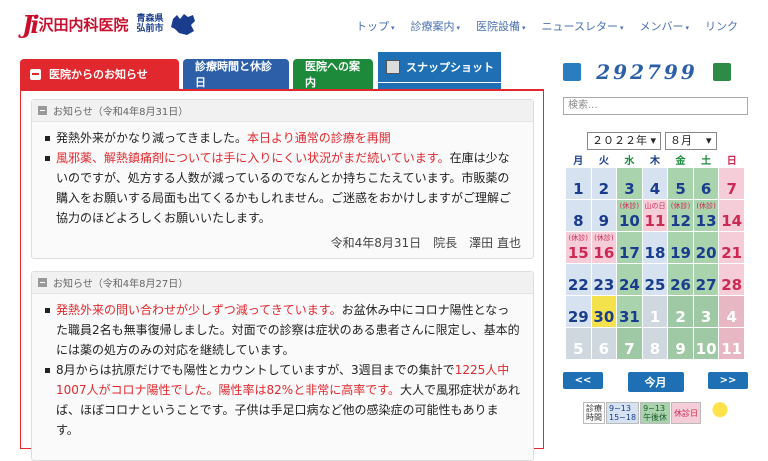 The image size is (768, 461). I want to click on nav-item-0: トップ ▾, so click(375, 26).